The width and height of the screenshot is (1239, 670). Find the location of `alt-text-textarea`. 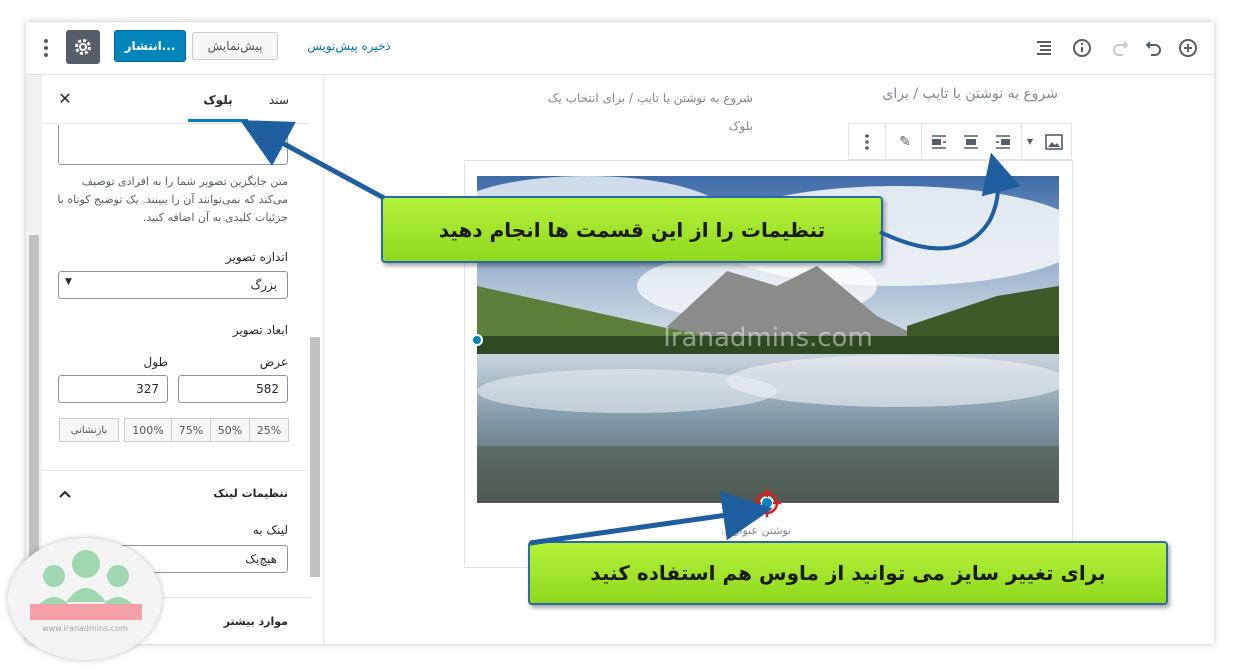

alt-text-textarea is located at coordinates (173, 145).